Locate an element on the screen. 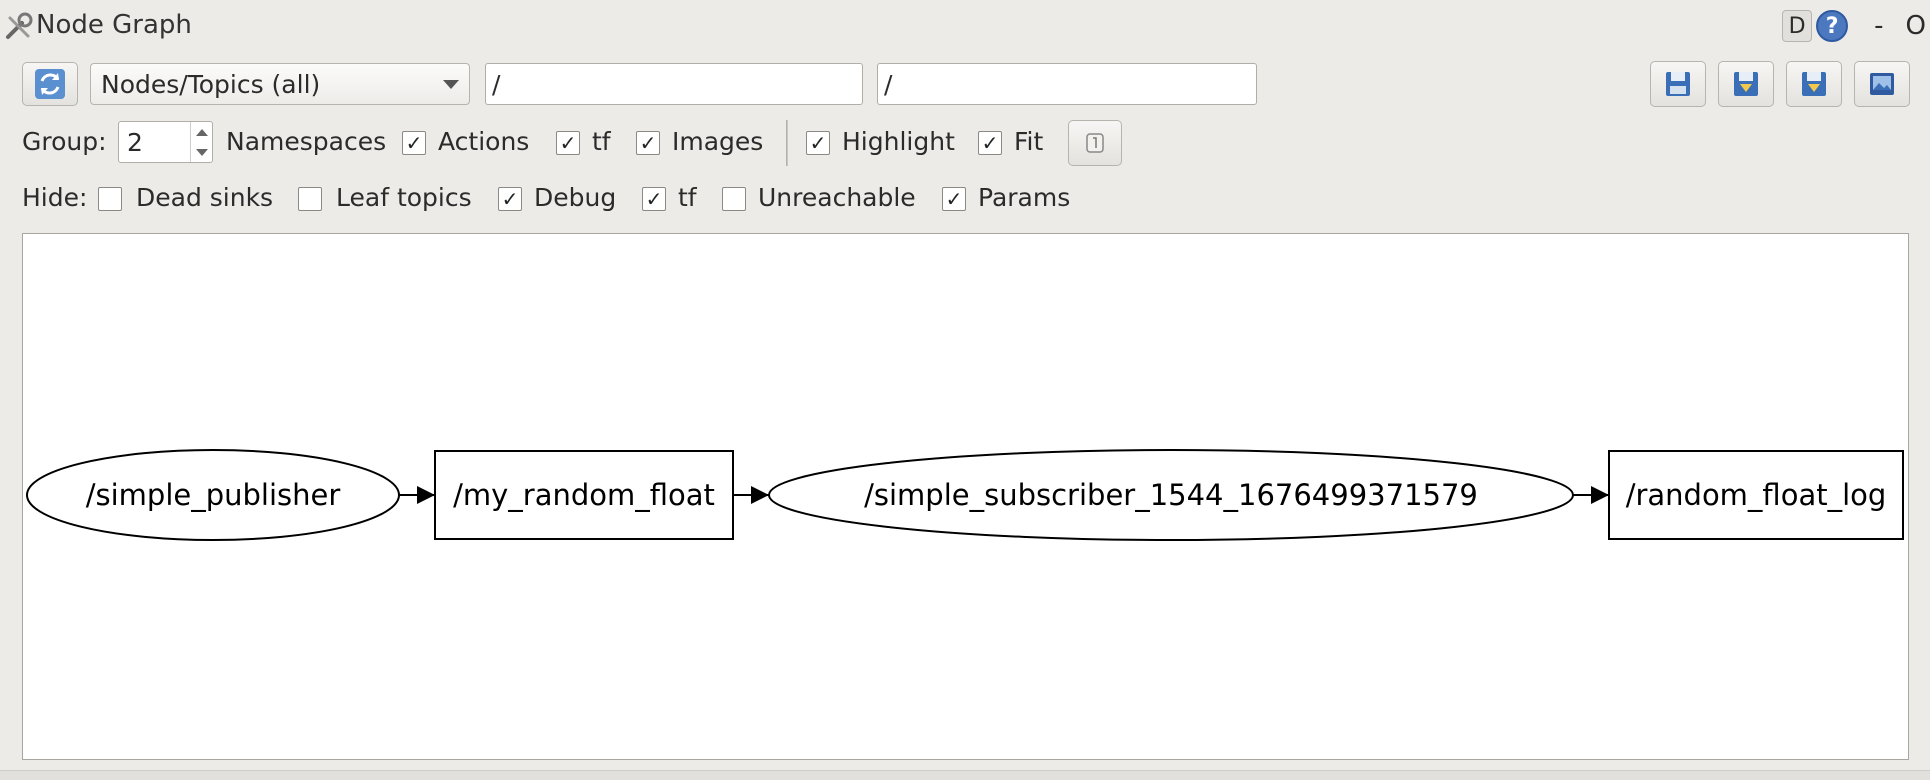 Image resolution: width=1930 pixels, height=780 pixels. actions-checkbox: ✓ is located at coordinates (414, 143).